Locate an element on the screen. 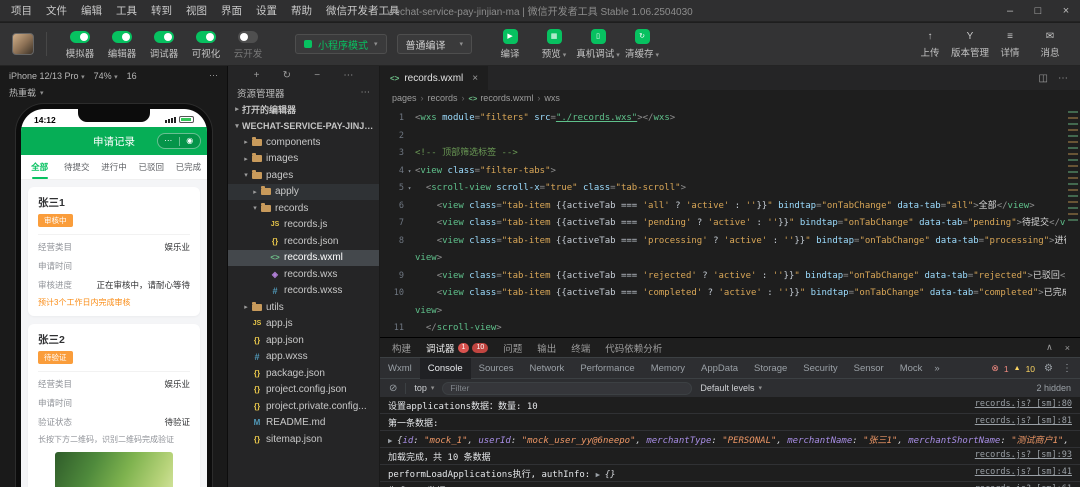 This screenshot has width=1080, height=487. tree-item: {} records.json is located at coordinates (303, 241).